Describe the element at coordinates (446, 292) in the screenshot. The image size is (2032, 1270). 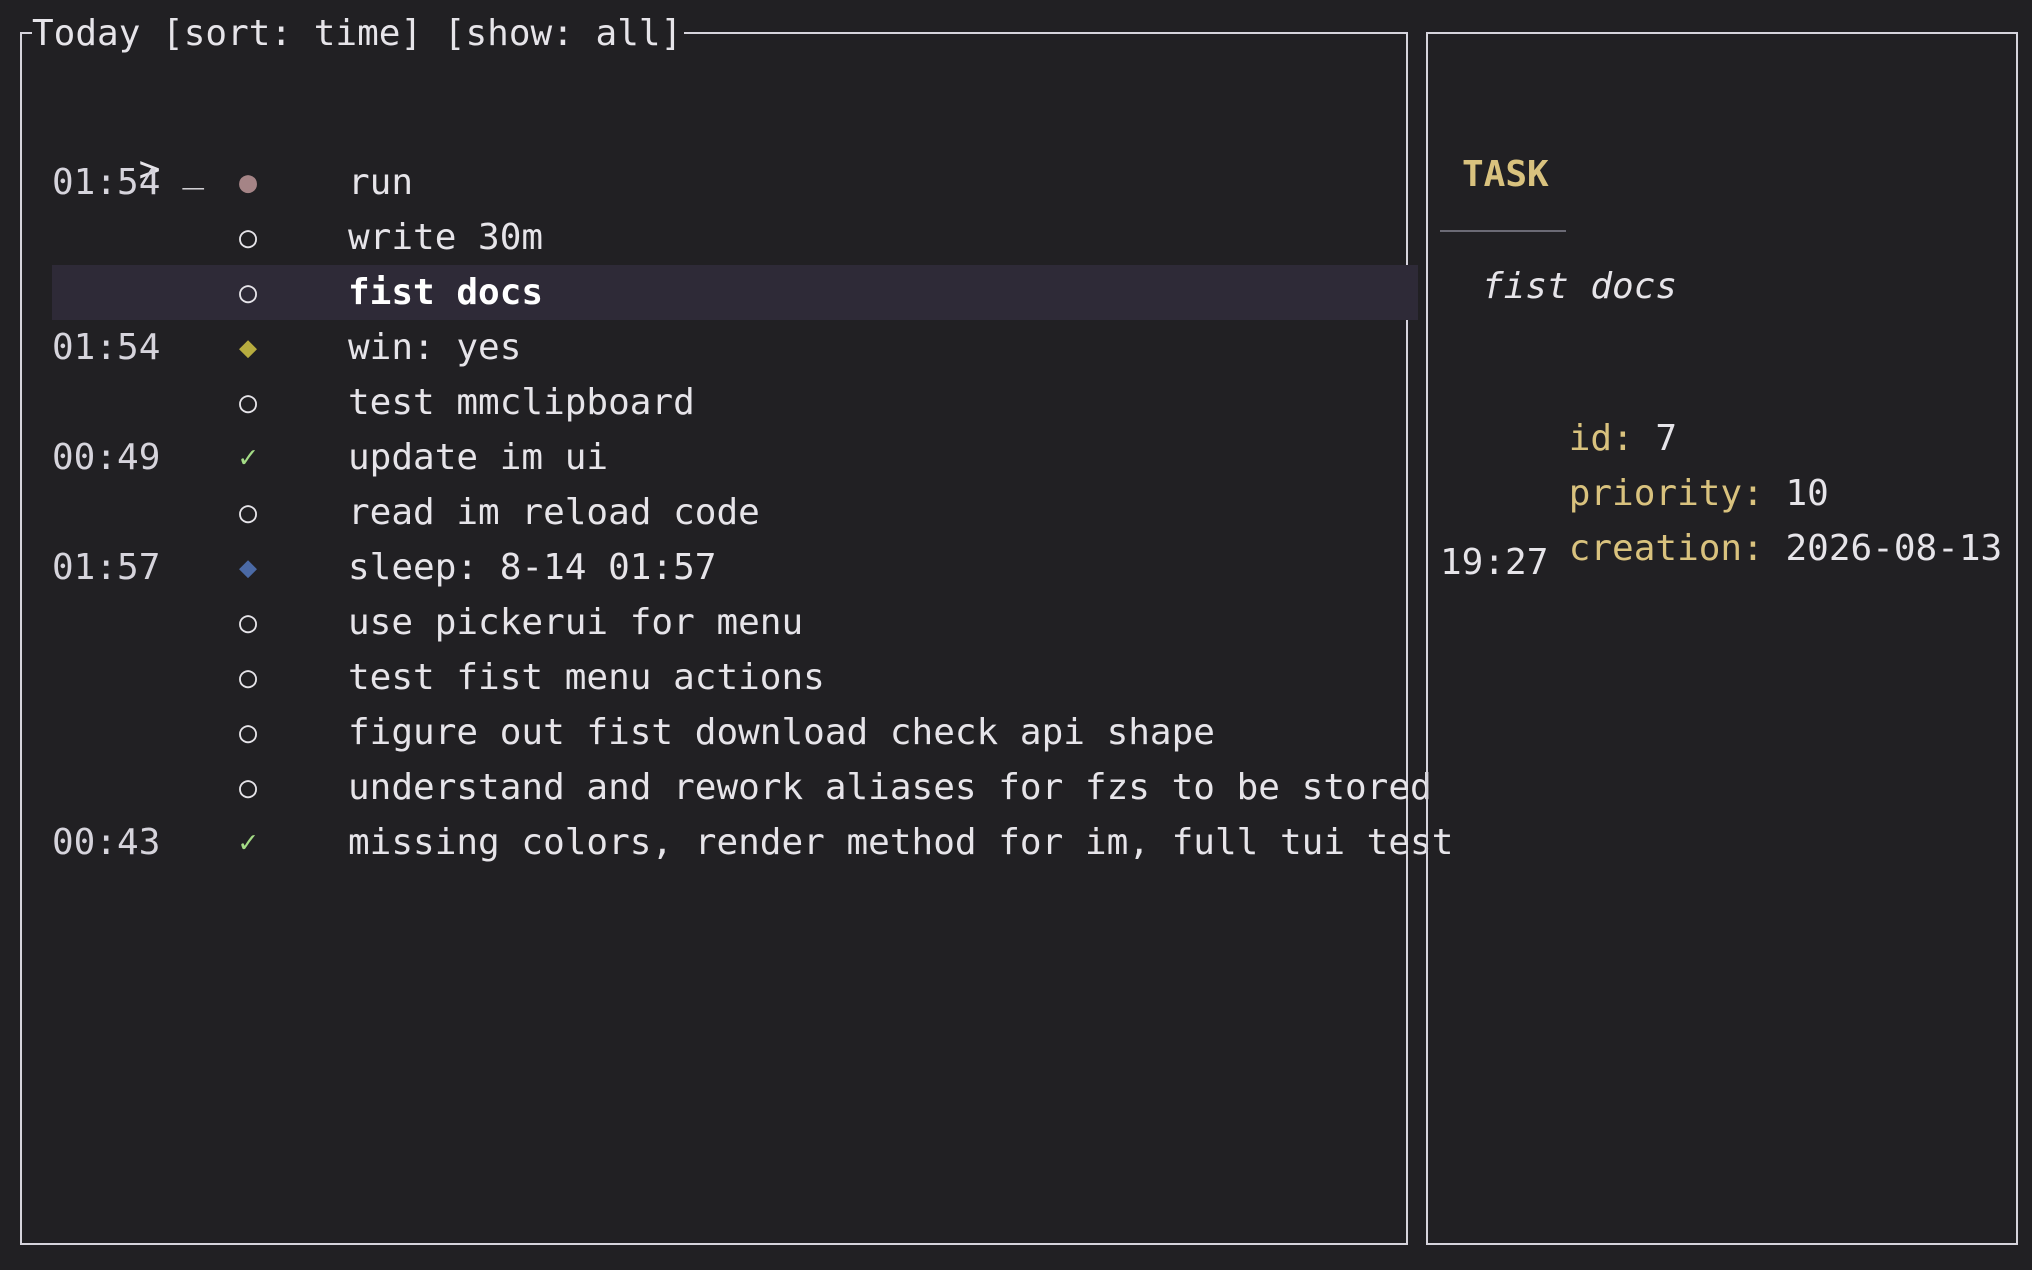
I see `task-text: fist docs` at that location.